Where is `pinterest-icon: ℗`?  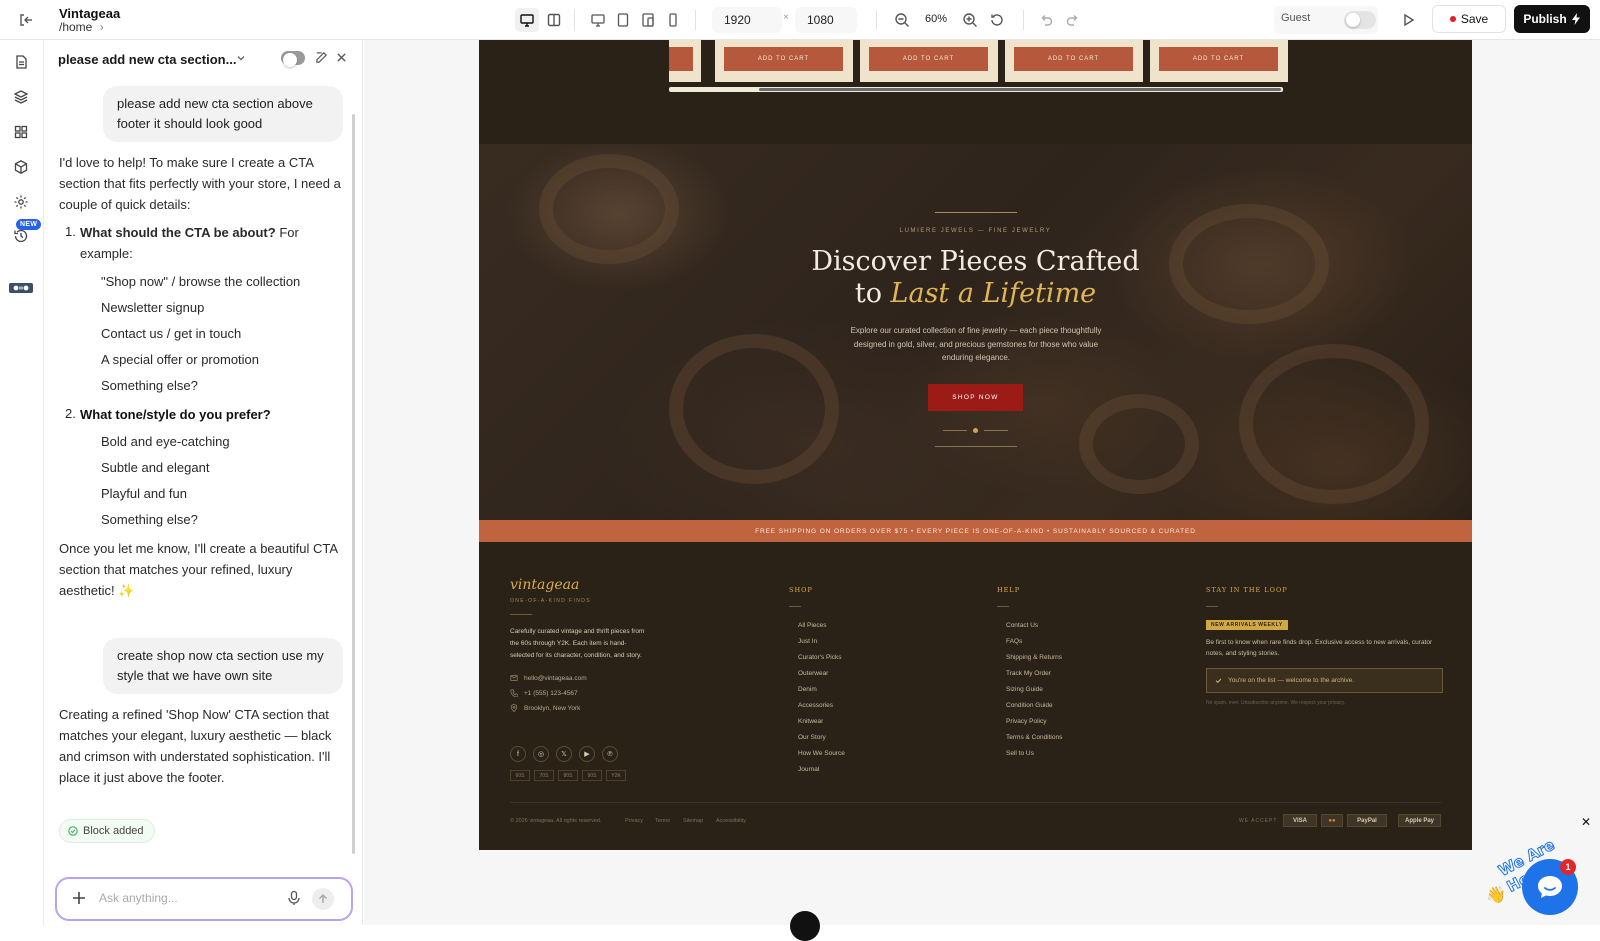
pinterest-icon: ℗ is located at coordinates (610, 754).